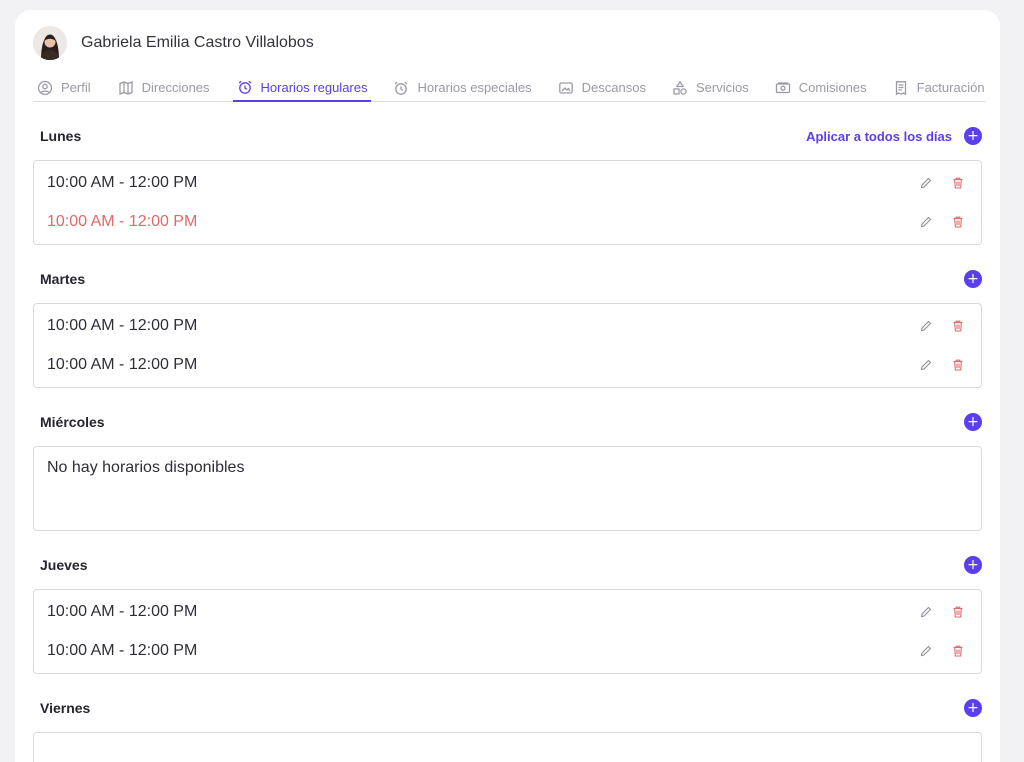 This screenshot has width=1024, height=762. What do you see at coordinates (63, 279) in the screenshot?
I see `day-title: Martes` at bounding box center [63, 279].